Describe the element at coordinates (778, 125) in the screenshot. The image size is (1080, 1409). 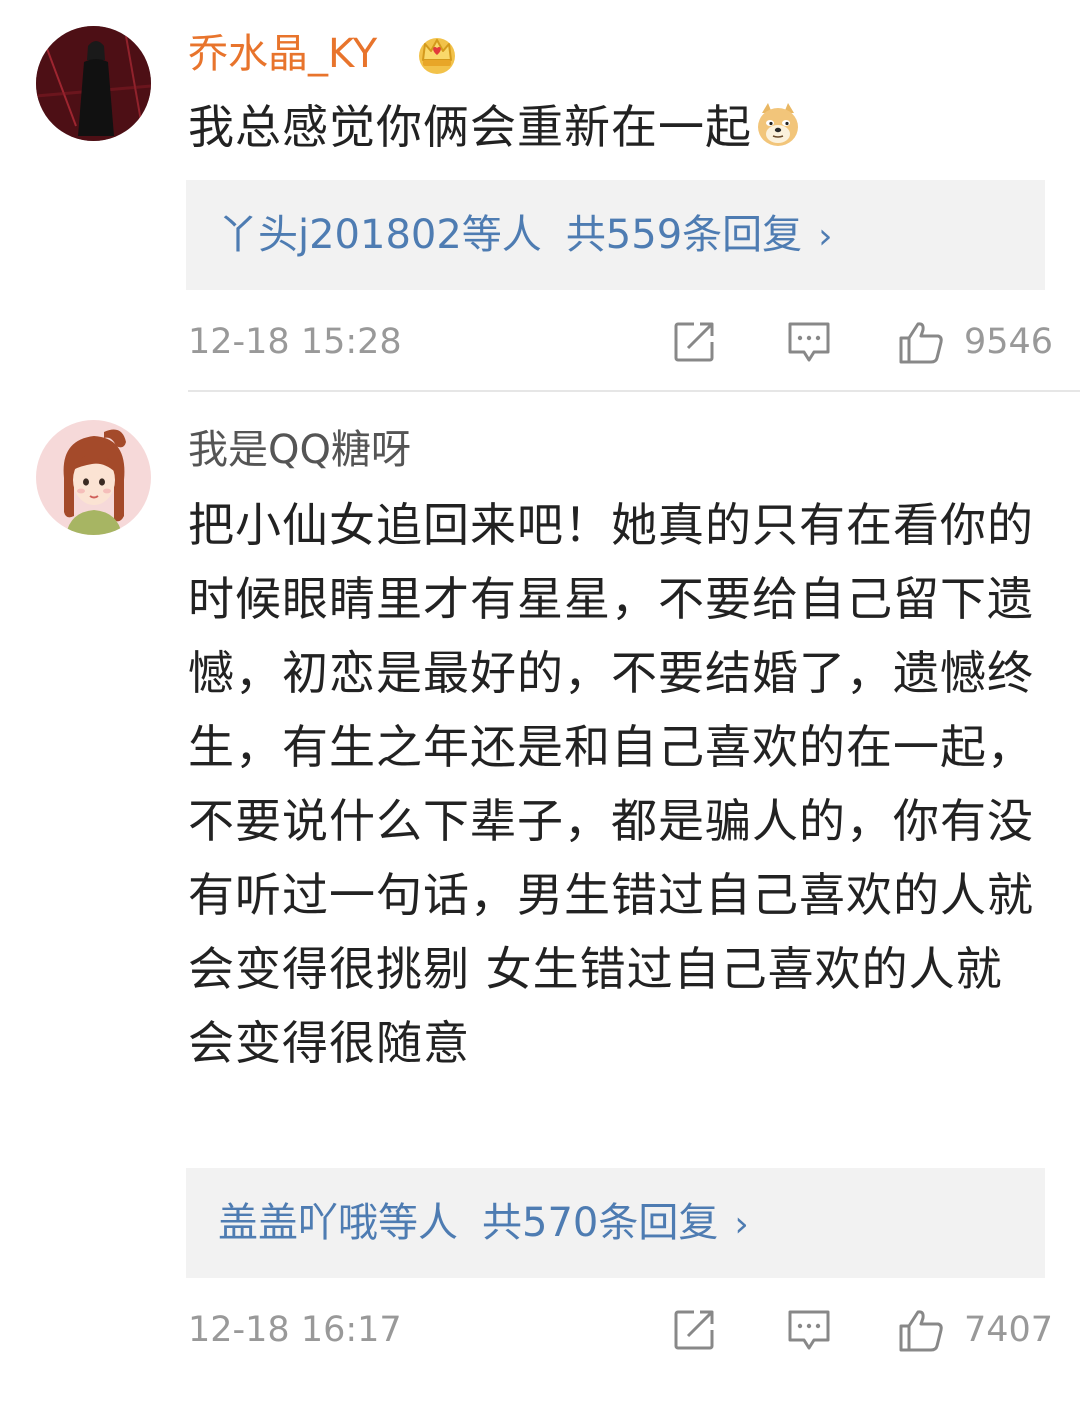
I see `doge-emoji-icon` at that location.